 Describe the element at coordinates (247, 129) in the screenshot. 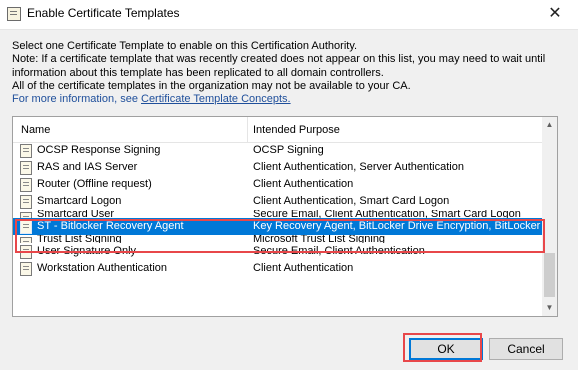

I see `column-divider` at that location.